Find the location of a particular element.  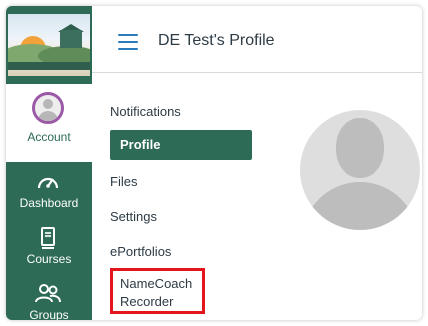

global-nav-dashboard: Dashboard is located at coordinates (49, 192).